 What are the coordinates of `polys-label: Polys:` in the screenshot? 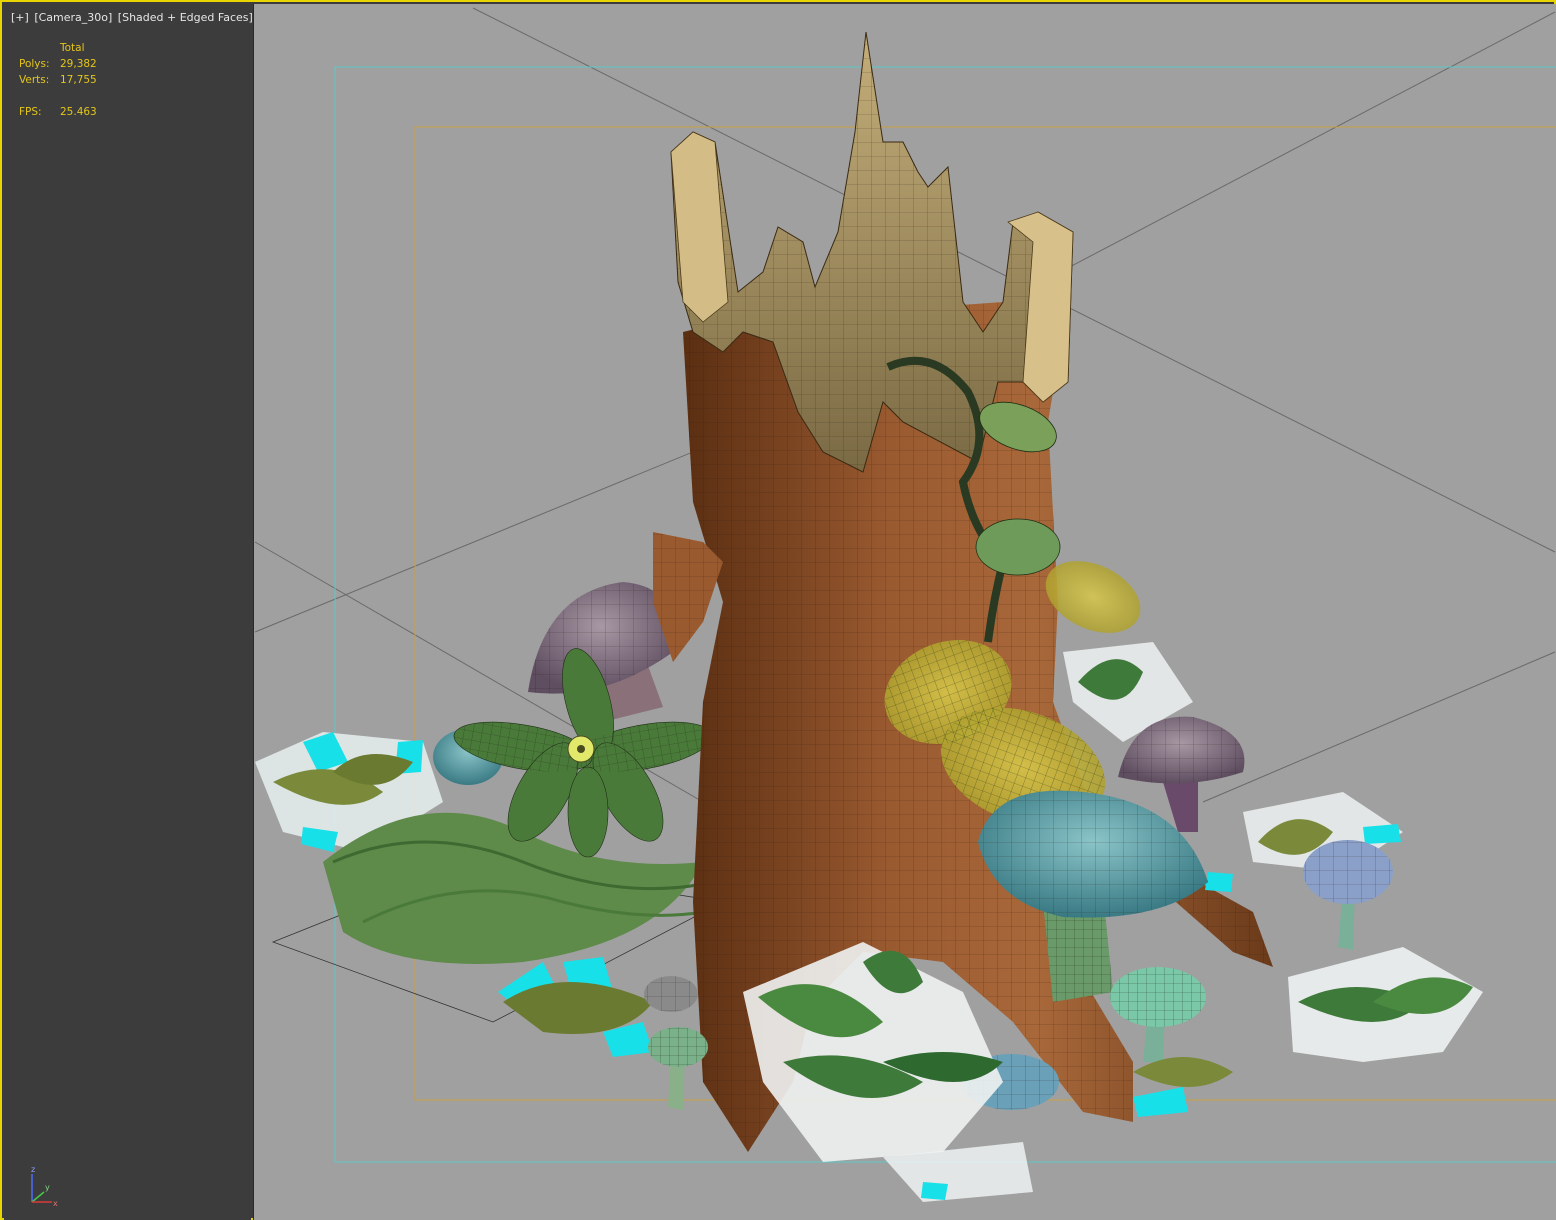 It's located at (34, 64).